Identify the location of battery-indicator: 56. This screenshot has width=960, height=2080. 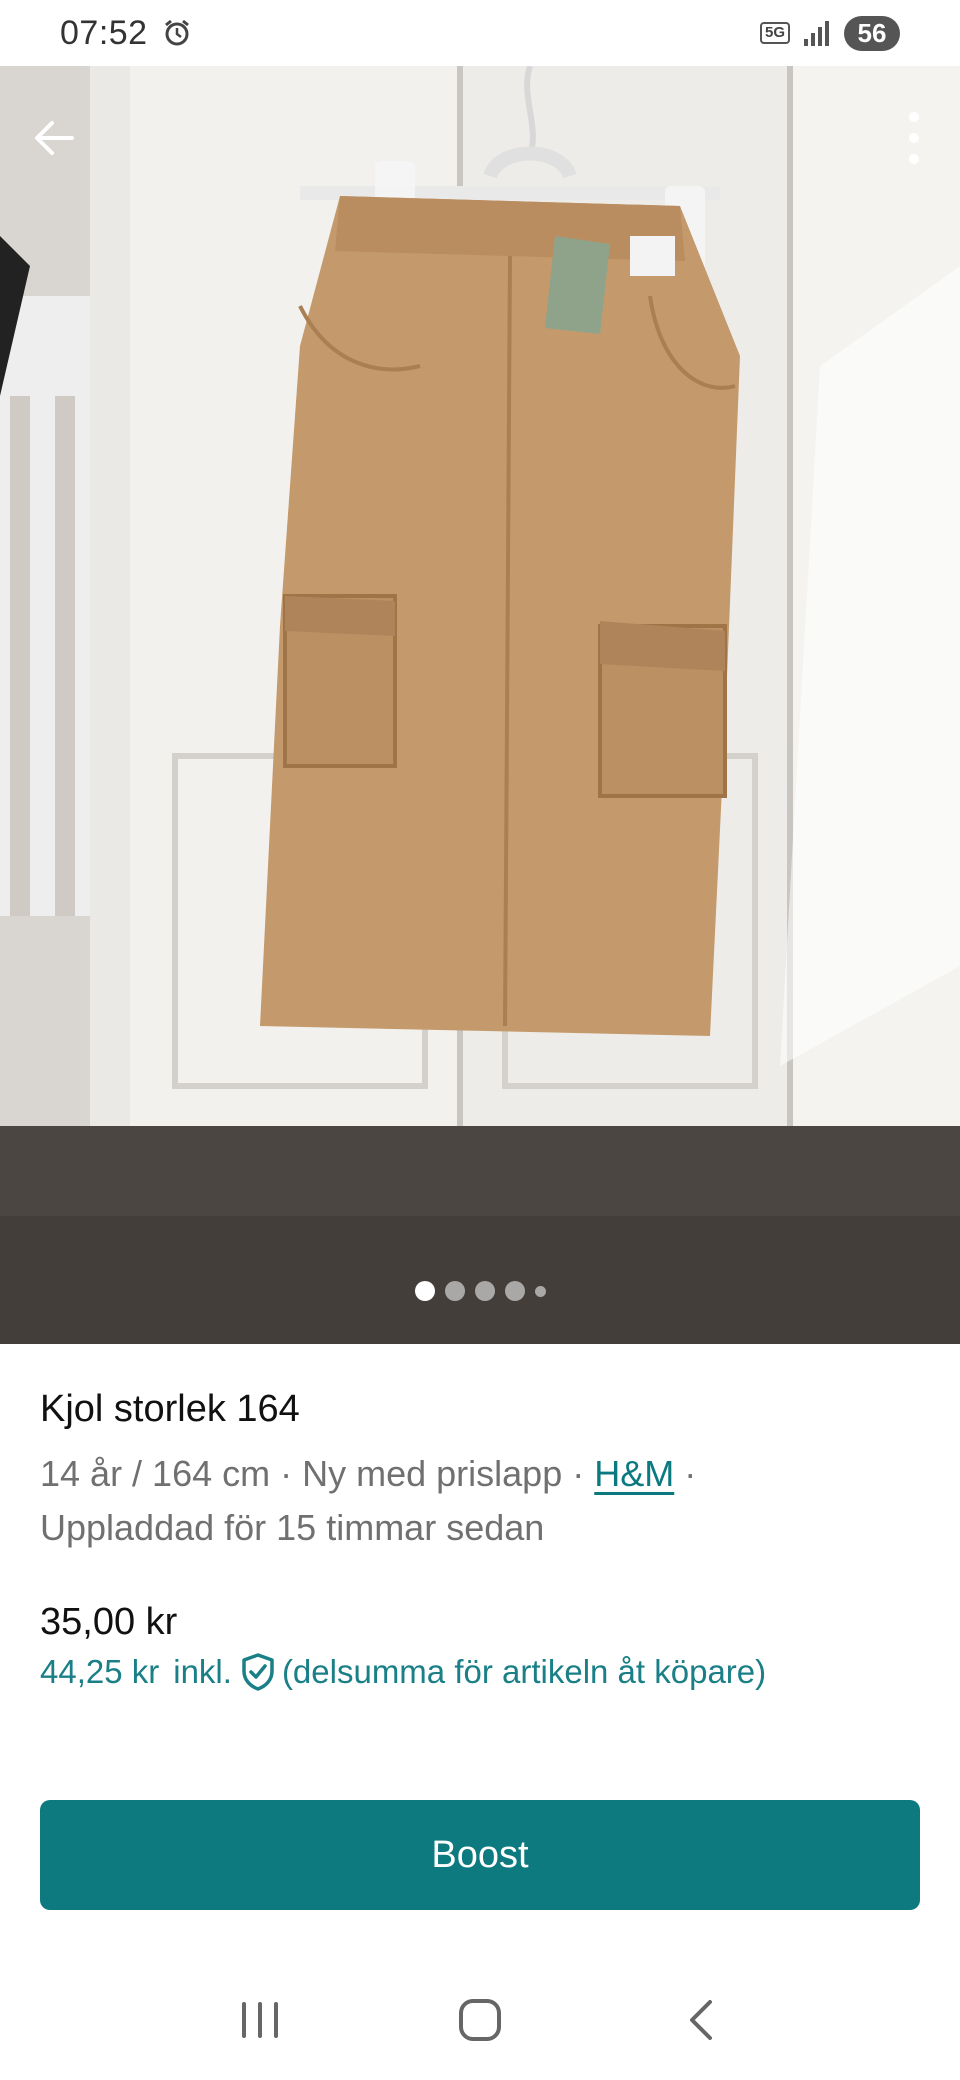
(872, 33).